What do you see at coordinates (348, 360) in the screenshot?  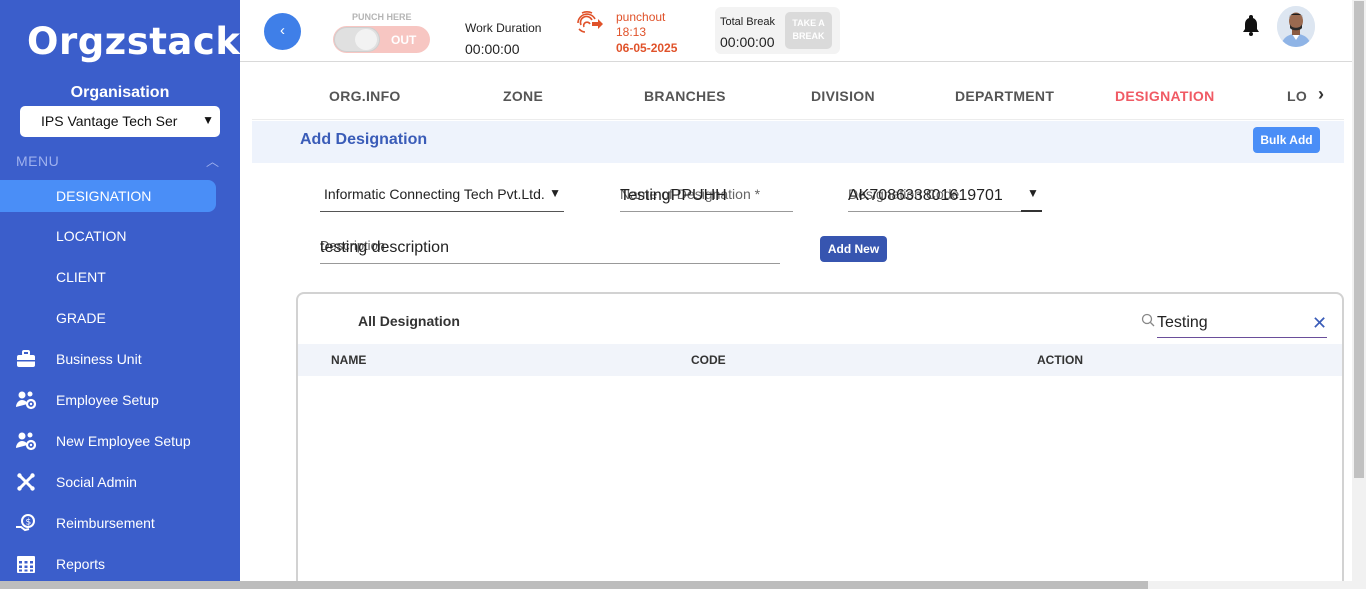 I see `column-header-name: NAME` at bounding box center [348, 360].